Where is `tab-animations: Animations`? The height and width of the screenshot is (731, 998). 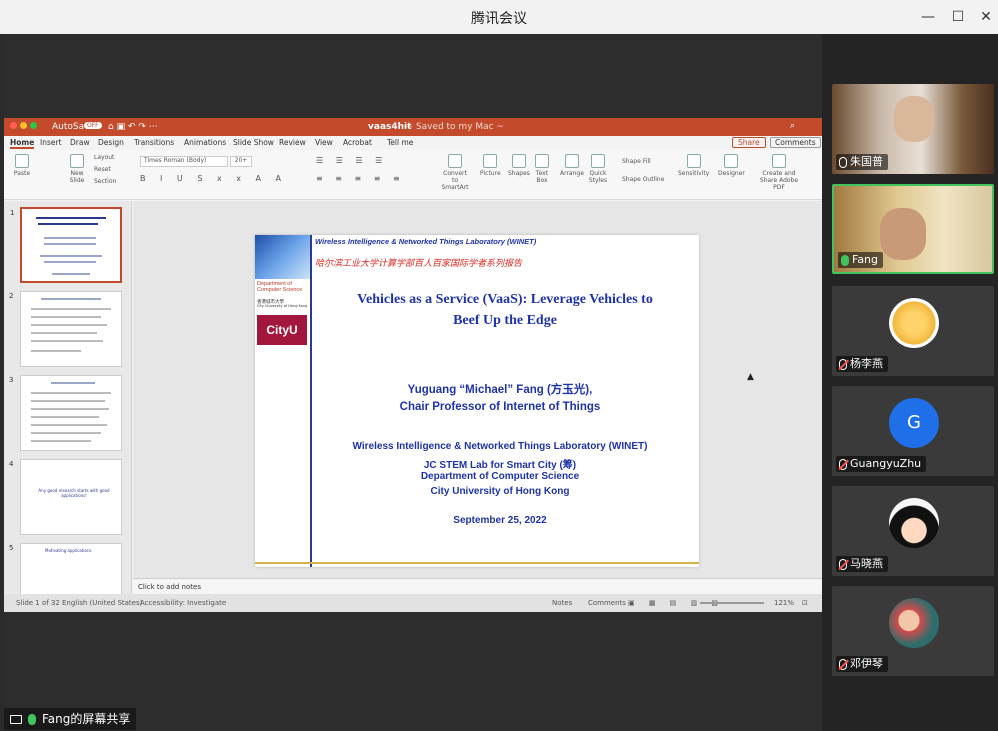
tab-animations: Animations is located at coordinates (205, 142).